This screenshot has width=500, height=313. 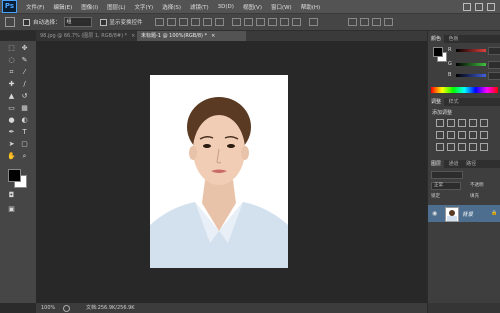 I want to click on 3d-roll-icon, so click(x=376, y=22).